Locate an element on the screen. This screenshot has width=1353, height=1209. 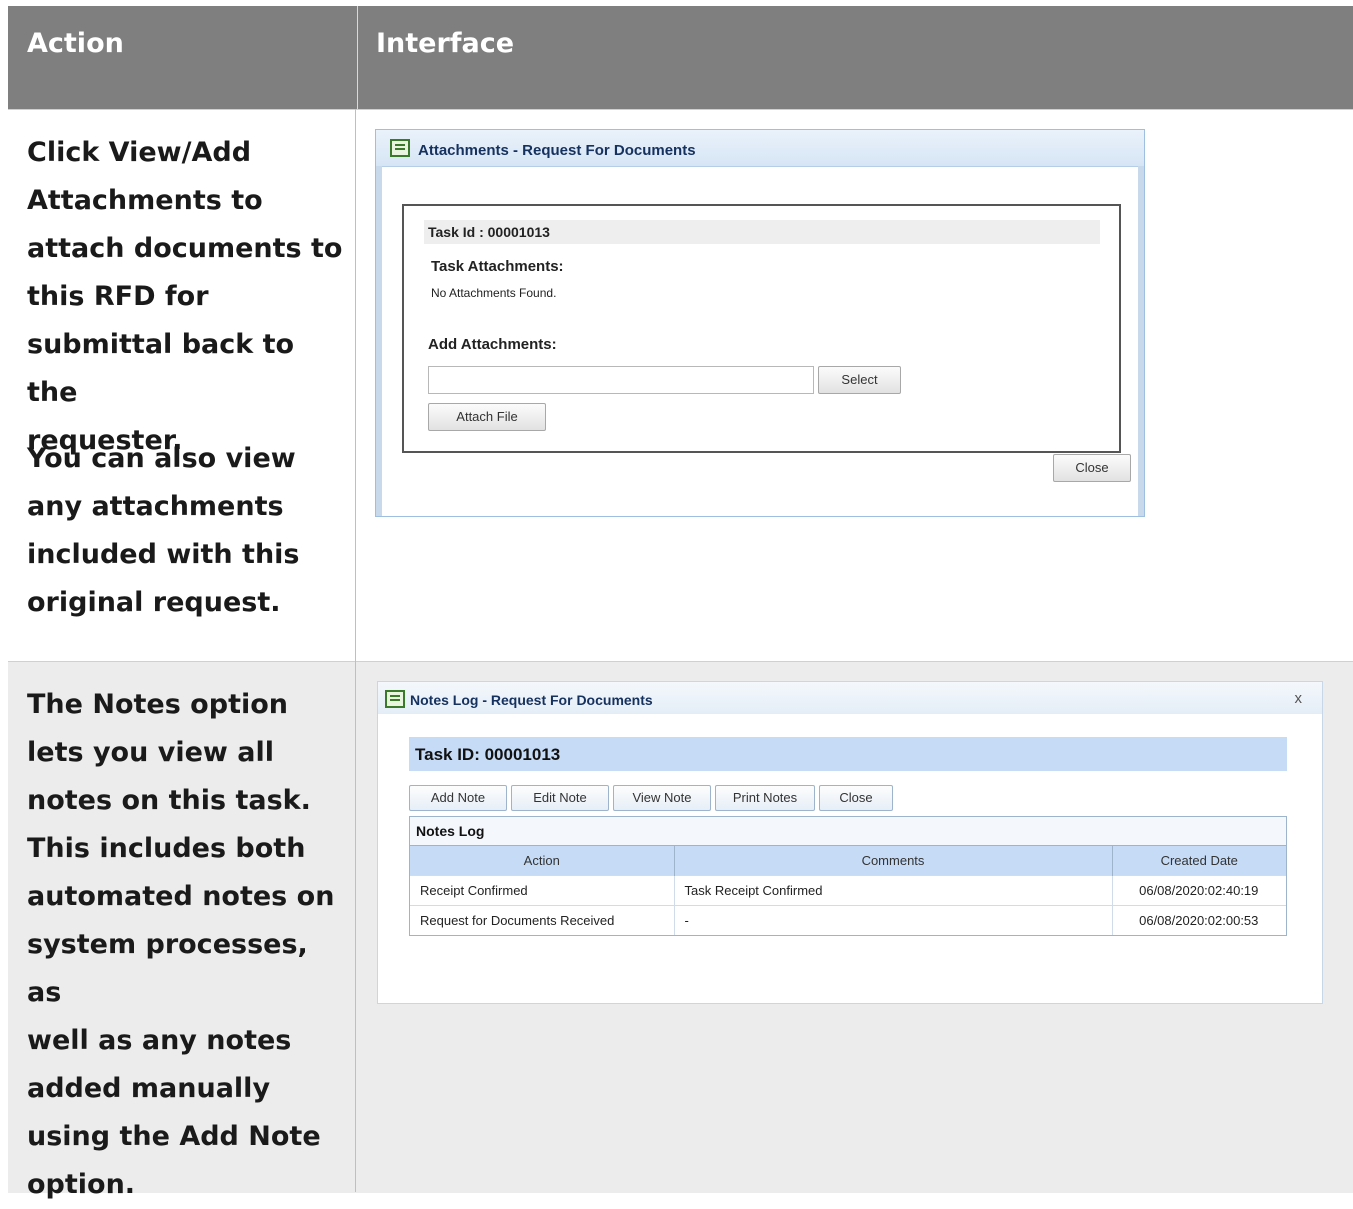
action-line: this RFD for is located at coordinates (118, 296).